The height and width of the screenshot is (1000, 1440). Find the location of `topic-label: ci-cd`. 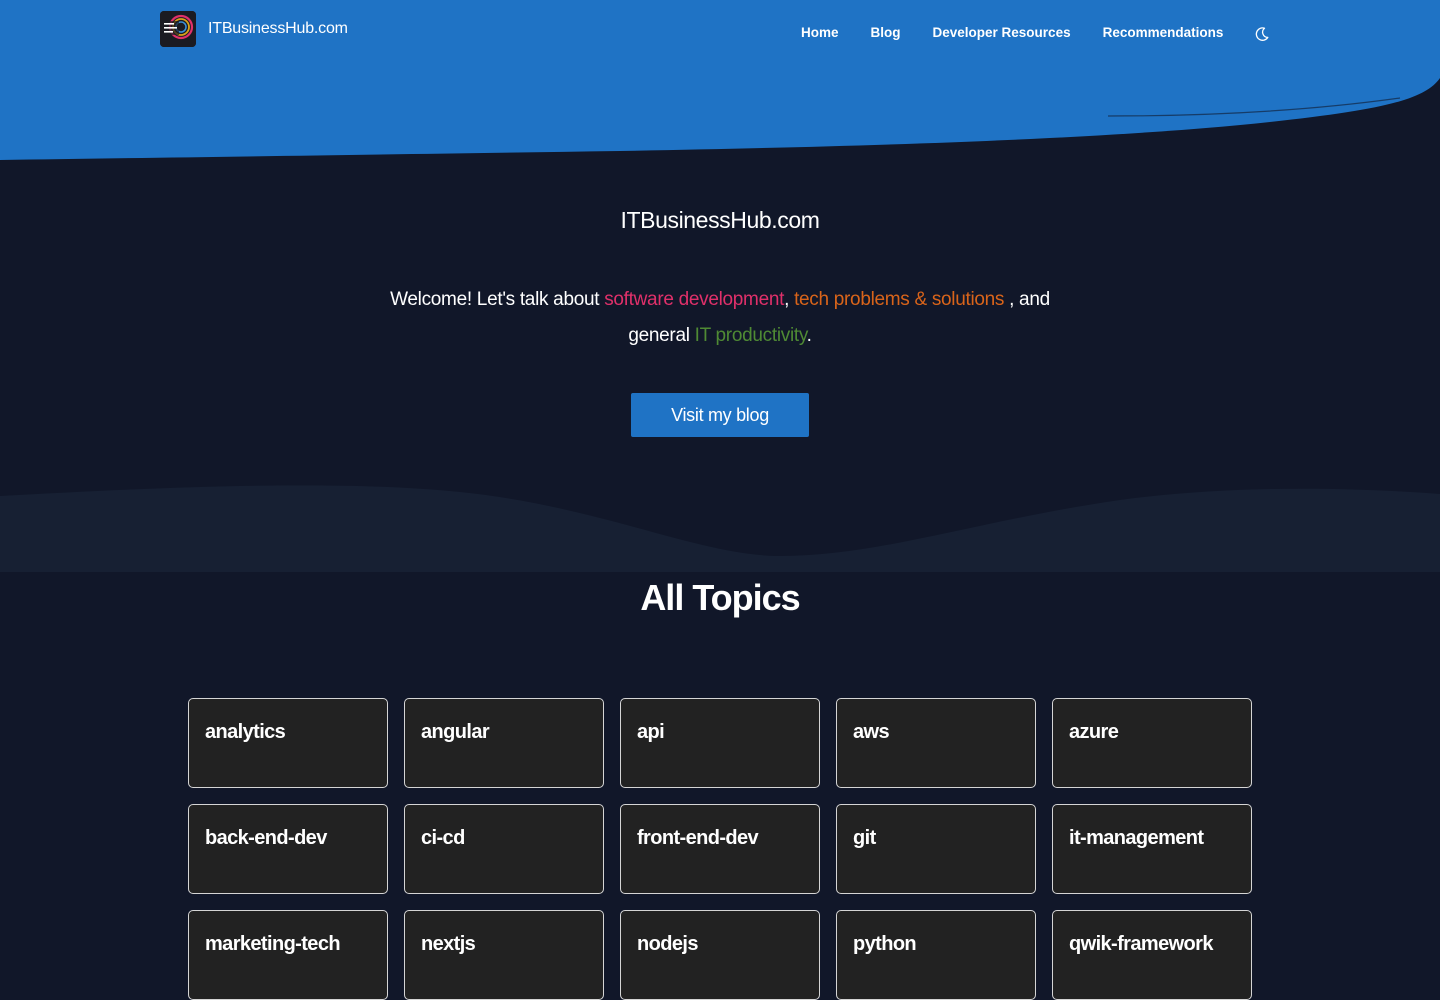

topic-label: ci-cd is located at coordinates (443, 838).